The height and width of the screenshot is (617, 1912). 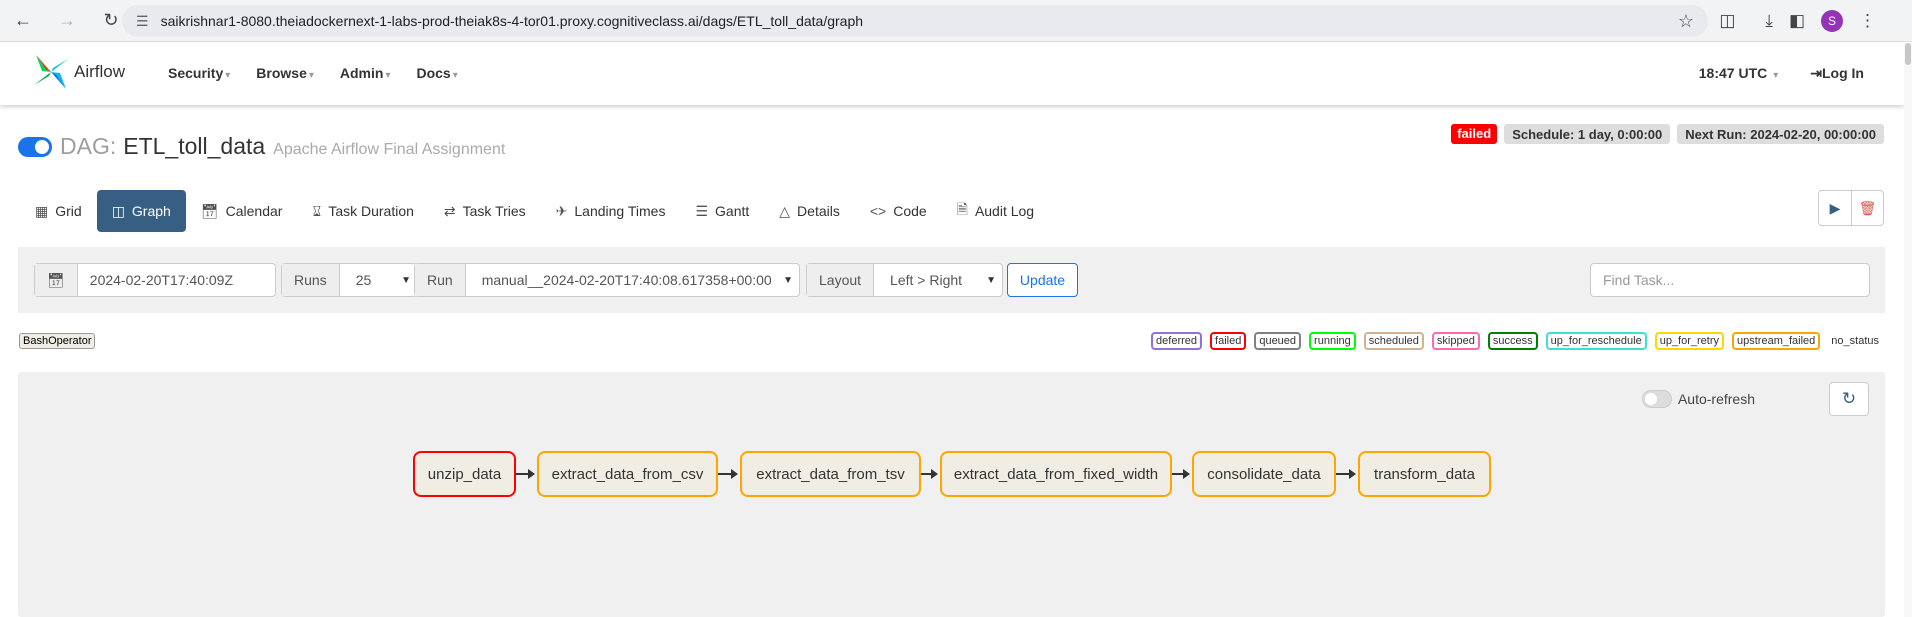 I want to click on tab-task-duration: ⌛︎ Task Duration, so click(x=362, y=211).